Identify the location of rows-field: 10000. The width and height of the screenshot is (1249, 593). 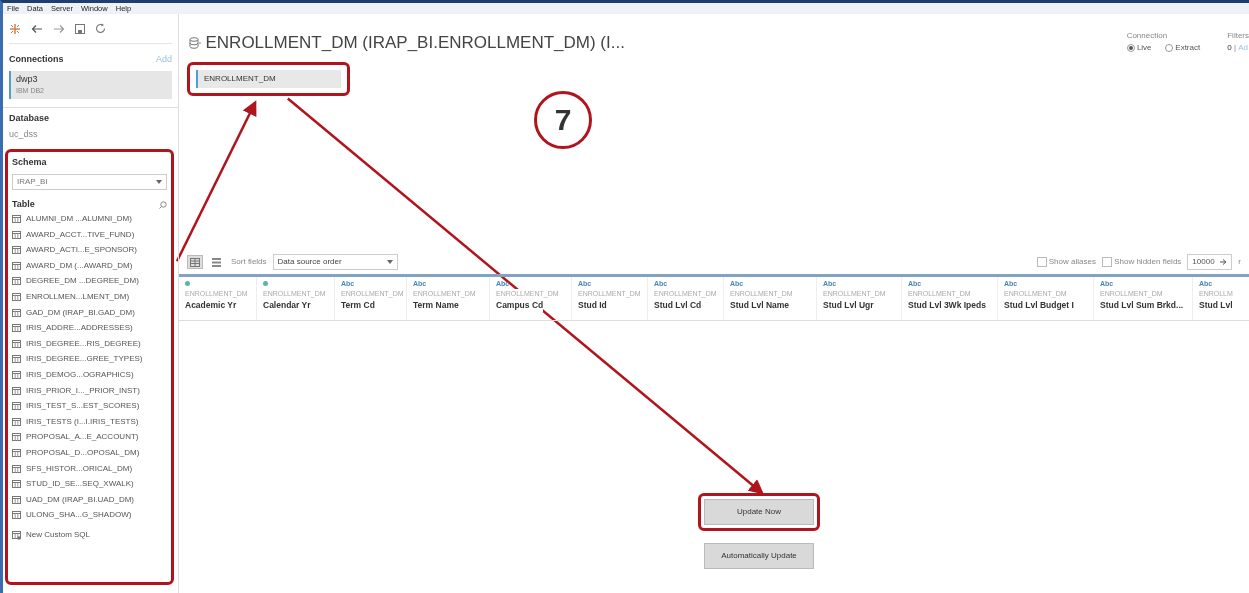
(1210, 262).